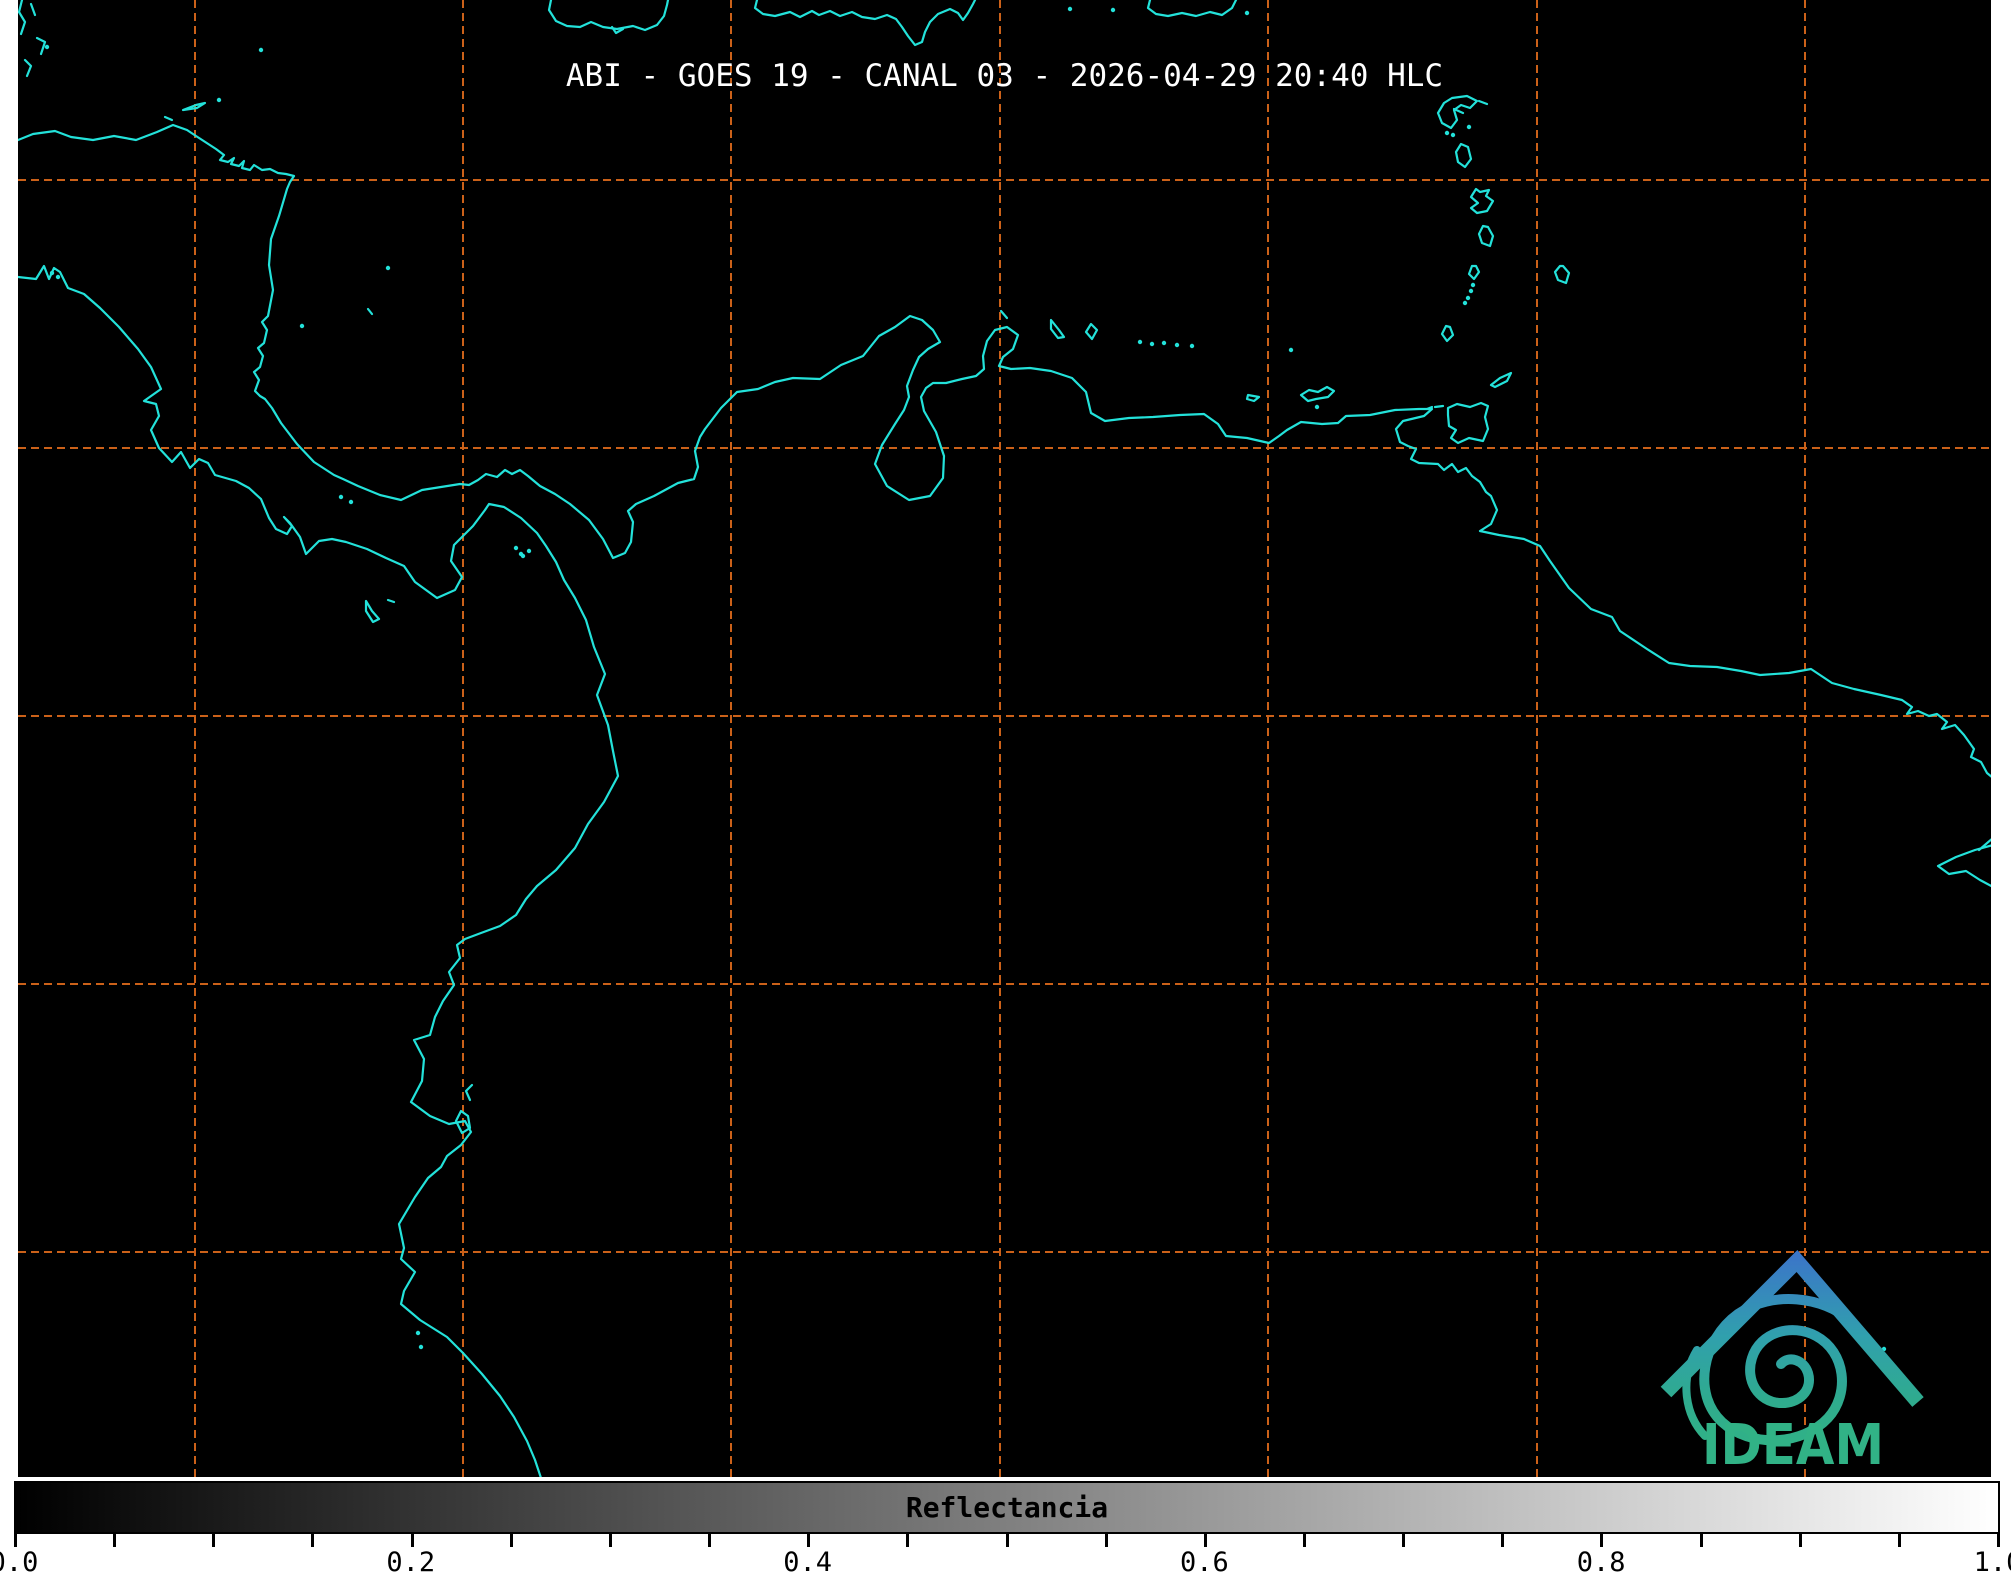 The height and width of the screenshot is (1578, 2011). I want to click on colorbar-tick-label: 1.0, so click(1992, 1562).